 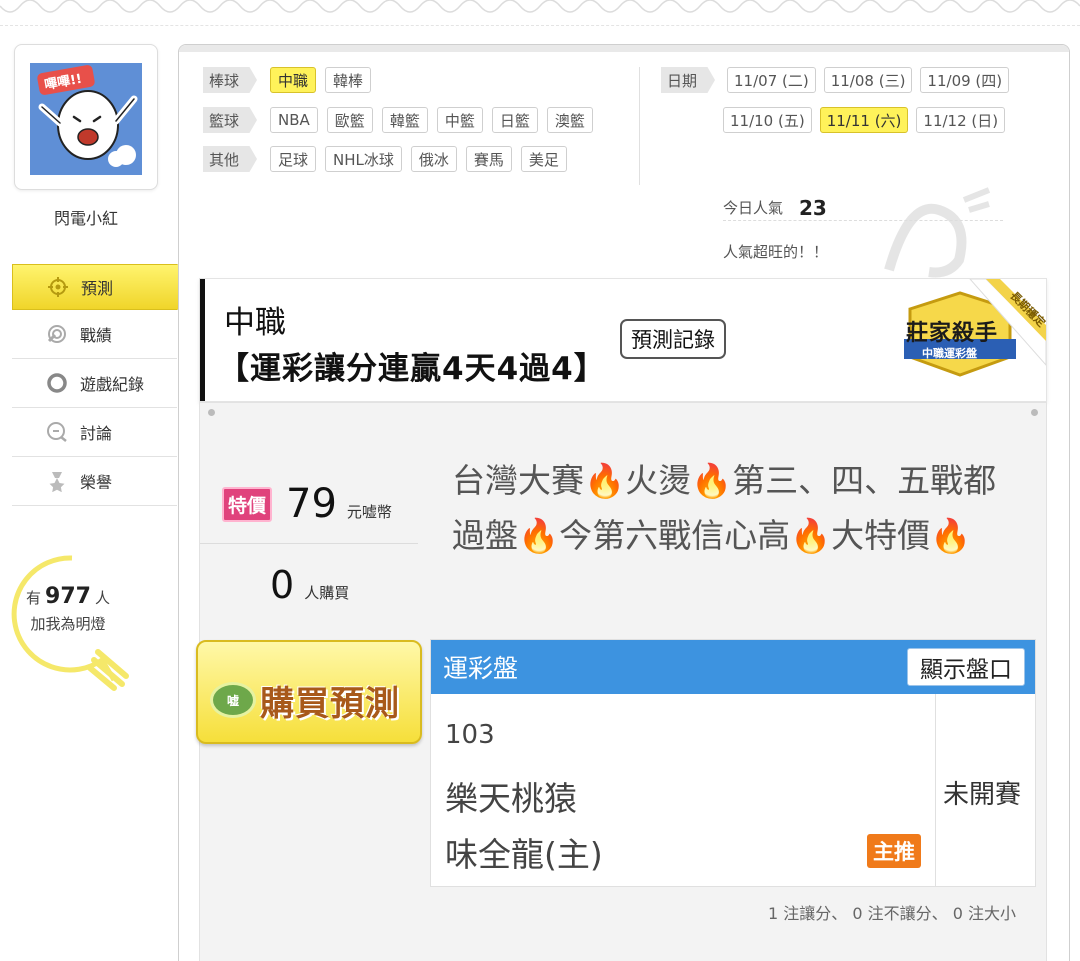 I want to click on side-nav-item-record: 戰績, so click(x=94, y=334).